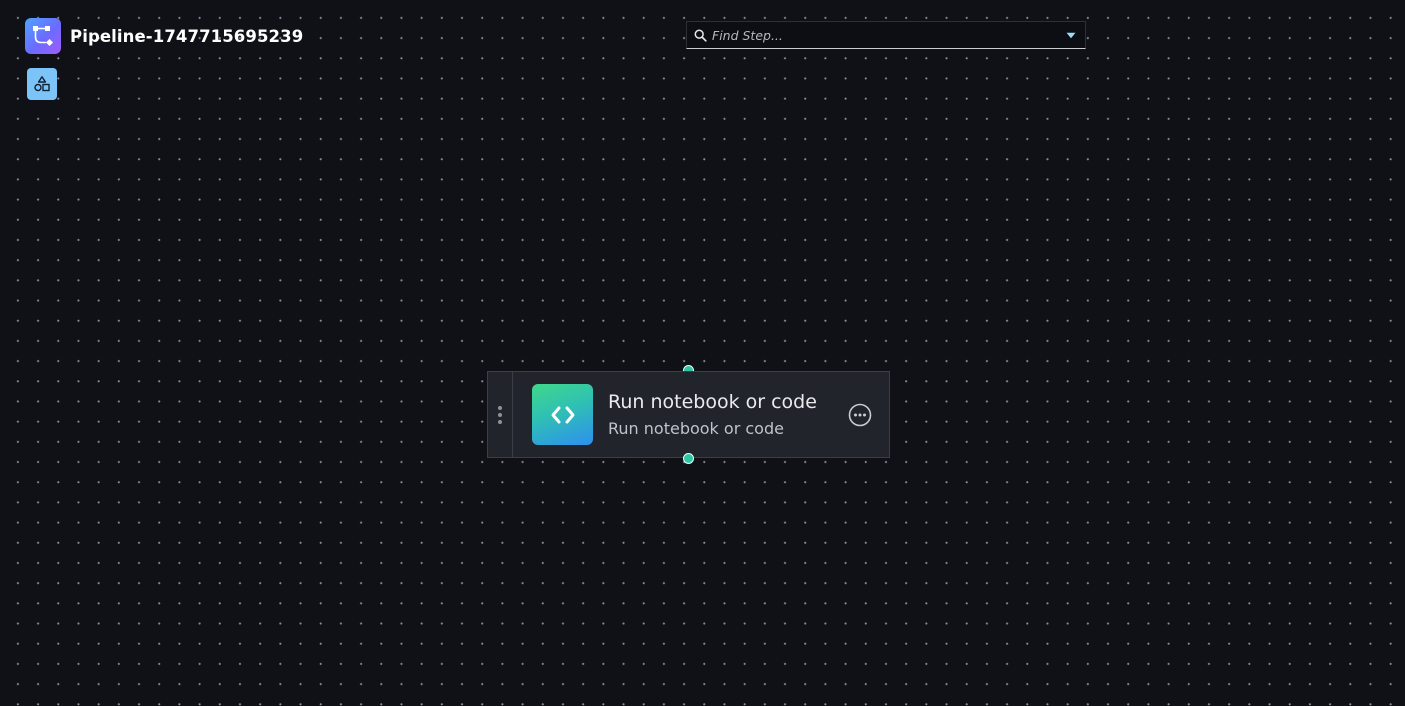  I want to click on node-subtitle: Run notebook or code, so click(696, 428).